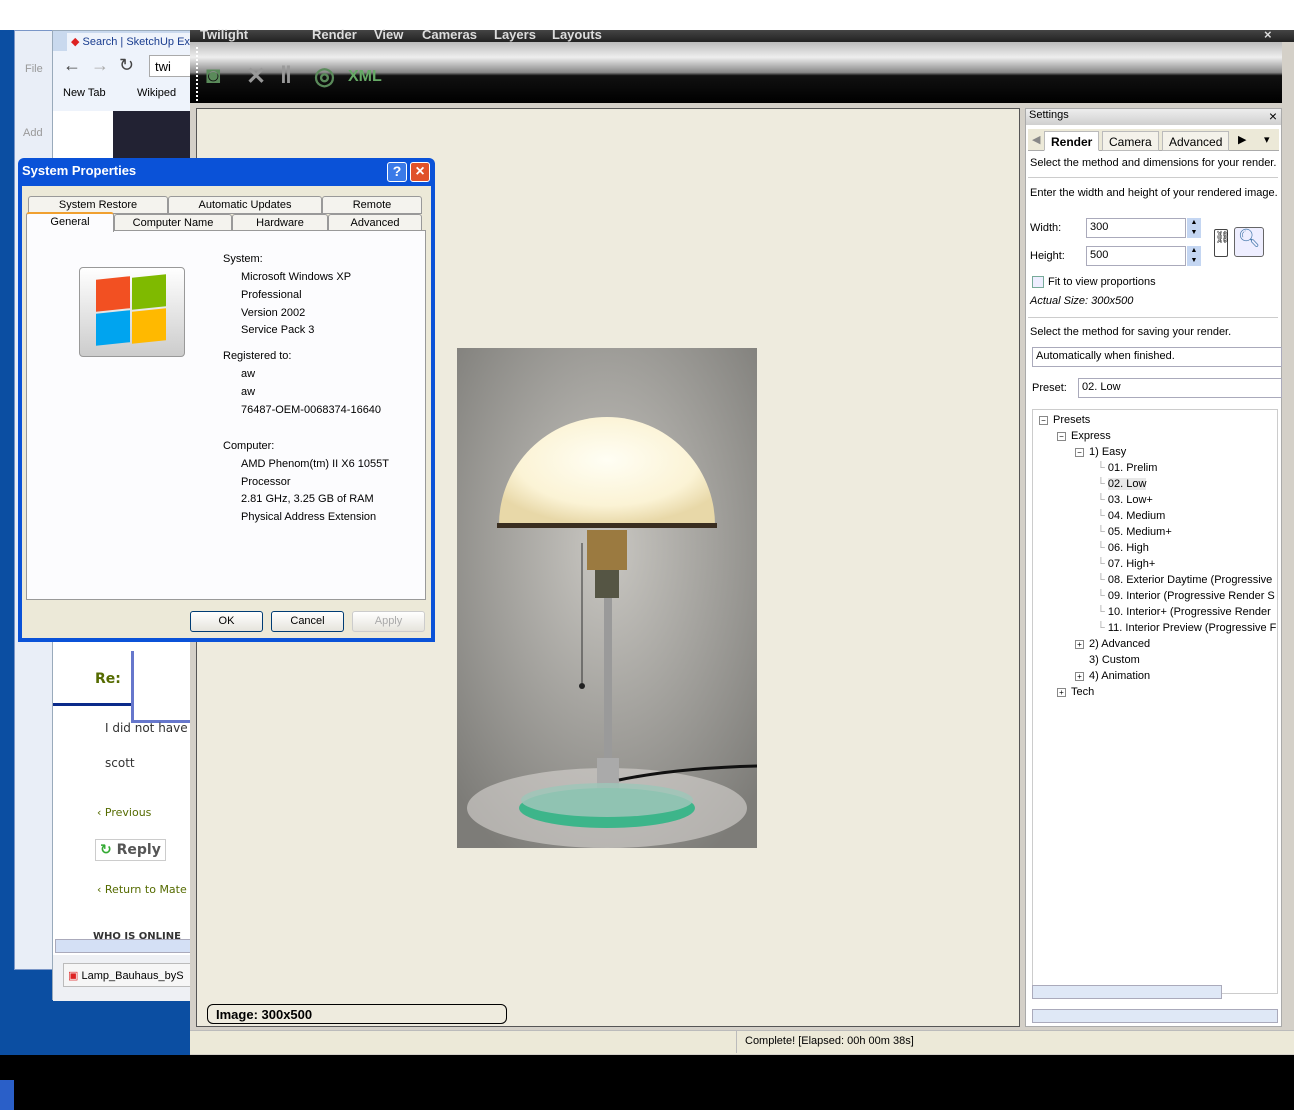 This screenshot has width=1294, height=1110. Describe the element at coordinates (72, 65) in the screenshot. I see `back-icon: ←` at that location.